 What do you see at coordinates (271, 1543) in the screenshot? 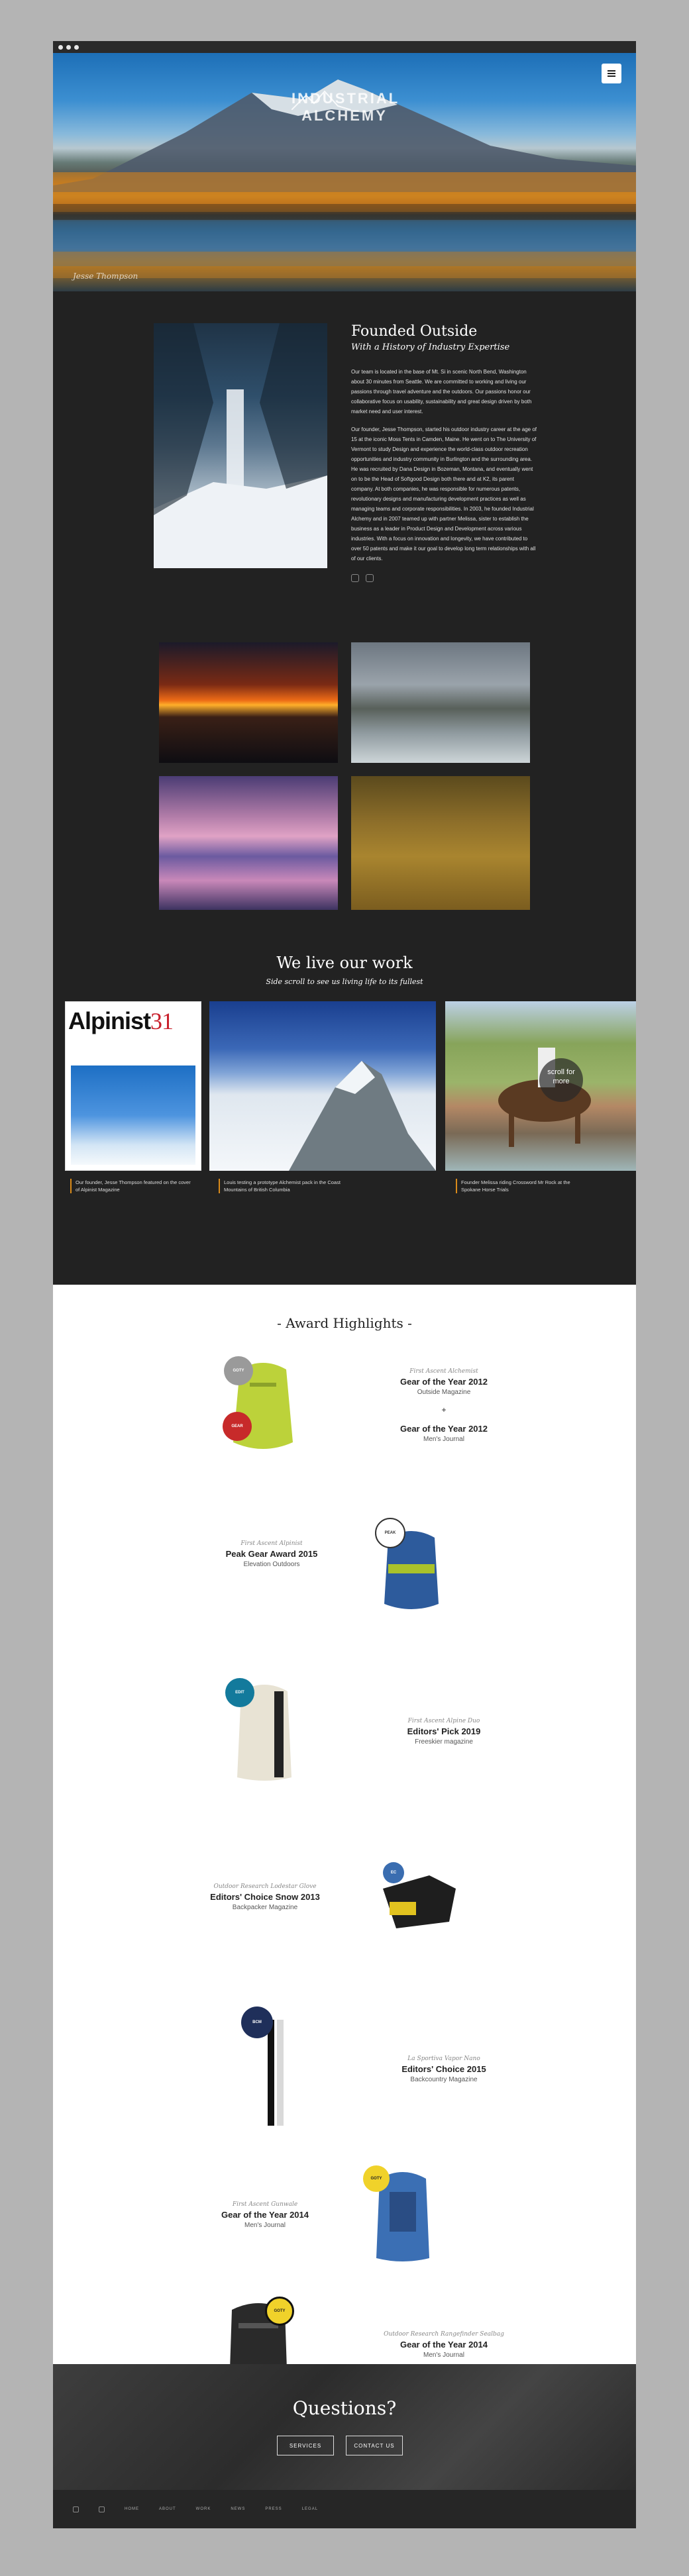
I see `award-maker: First Ascent Alpinist` at bounding box center [271, 1543].